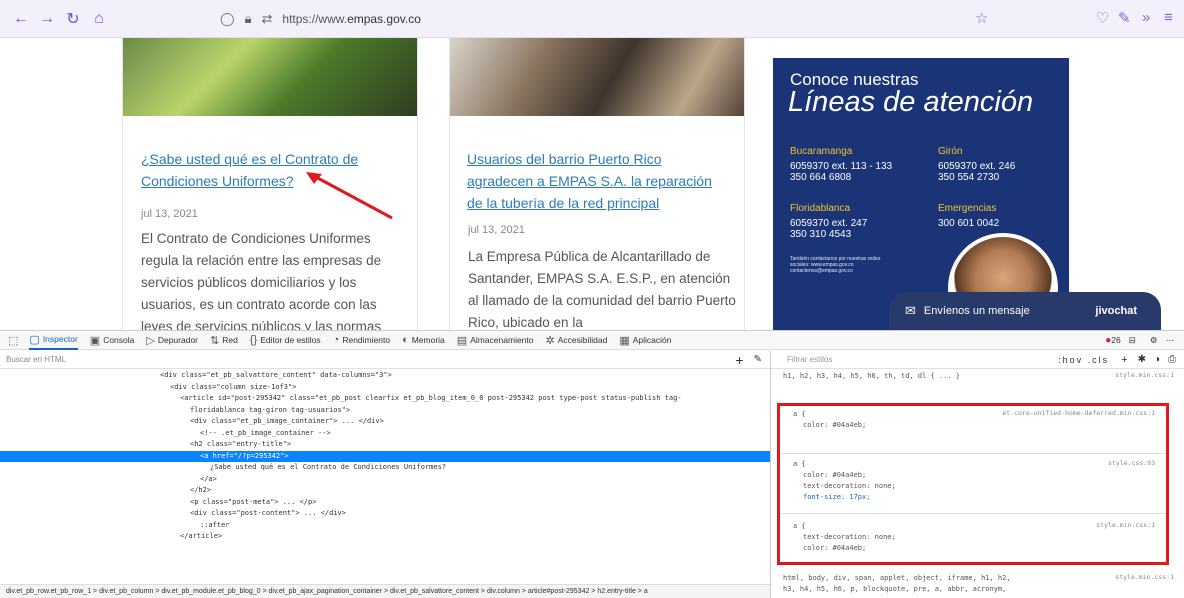  Describe the element at coordinates (973, 497) in the screenshot. I see `rule-prop: font-size: 17px;` at that location.